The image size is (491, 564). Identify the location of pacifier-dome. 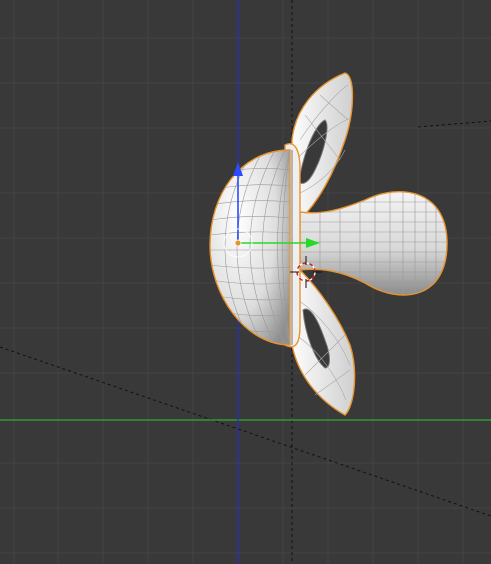
(250, 247).